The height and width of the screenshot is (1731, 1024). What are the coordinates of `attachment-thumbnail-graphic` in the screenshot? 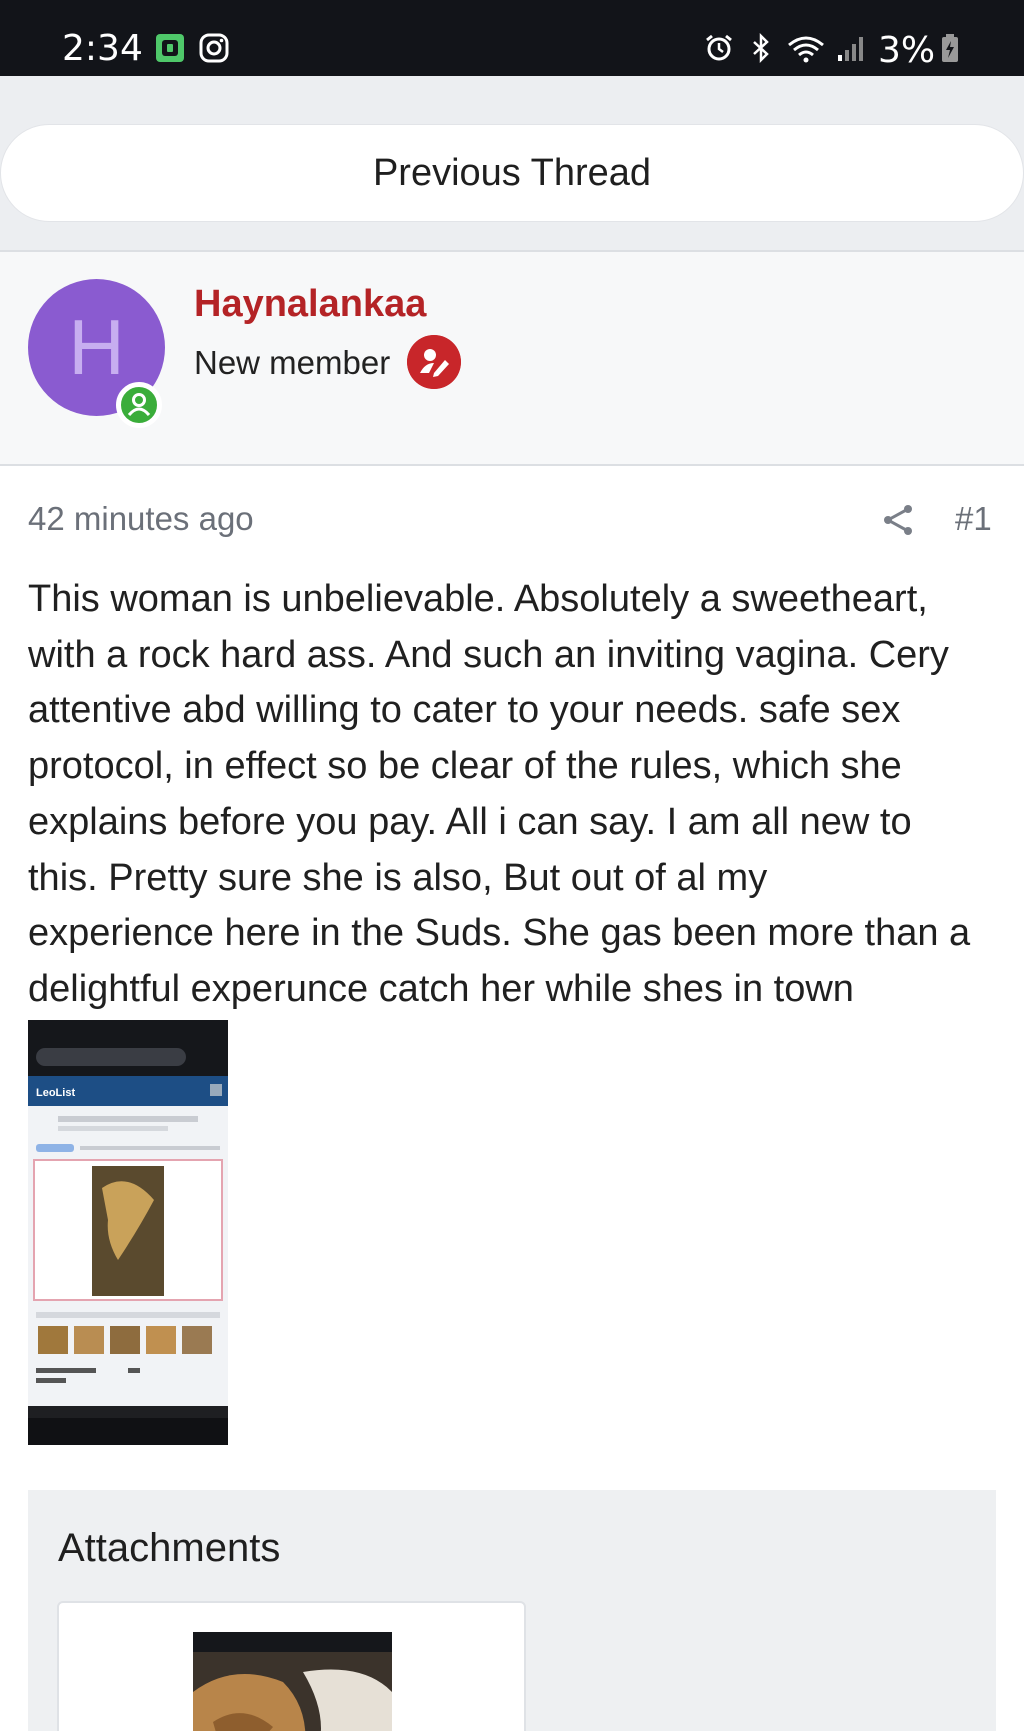 It's located at (292, 1681).